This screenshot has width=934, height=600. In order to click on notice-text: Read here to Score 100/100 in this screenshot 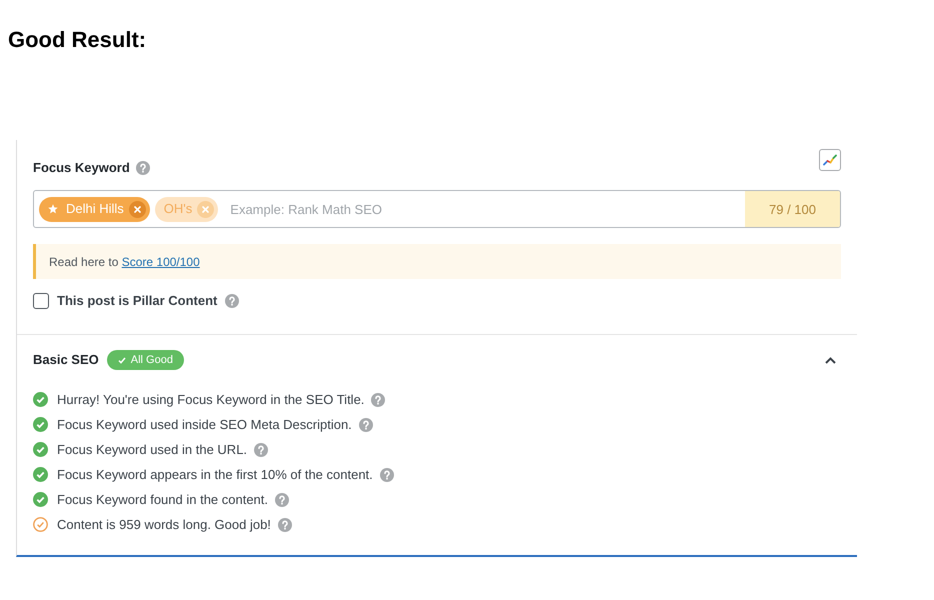, I will do `click(124, 262)`.